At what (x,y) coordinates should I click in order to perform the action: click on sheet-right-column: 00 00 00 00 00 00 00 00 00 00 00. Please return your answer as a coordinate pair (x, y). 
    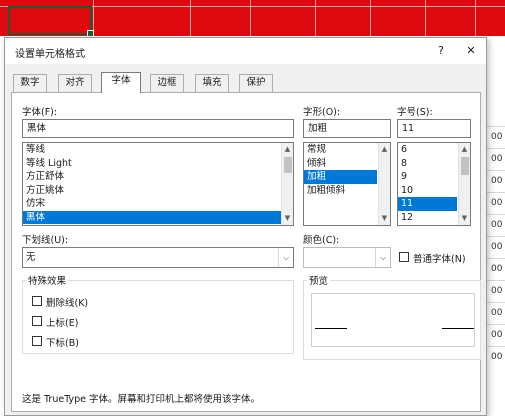
    Looking at the image, I should click on (495, 226).